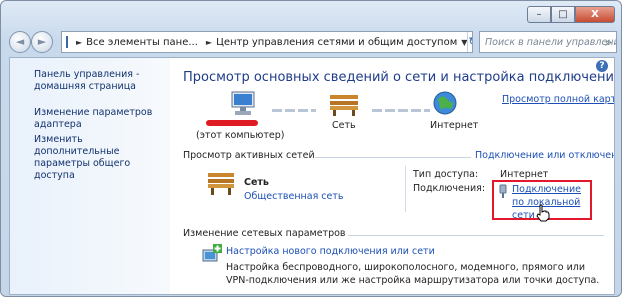 This screenshot has height=301, width=628. Describe the element at coordinates (544, 155) in the screenshot. I see `connect-disconnect-link: Подключение или отключение` at that location.